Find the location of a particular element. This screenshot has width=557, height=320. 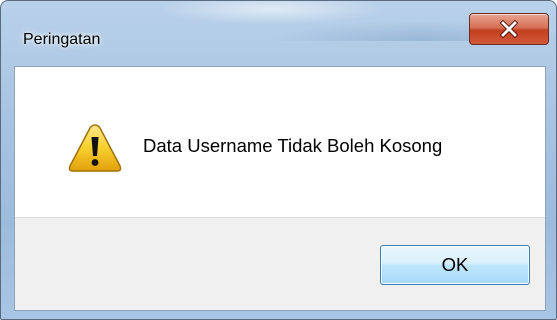

message-text: Data Username Tidak Boleh Kosong is located at coordinates (293, 145).